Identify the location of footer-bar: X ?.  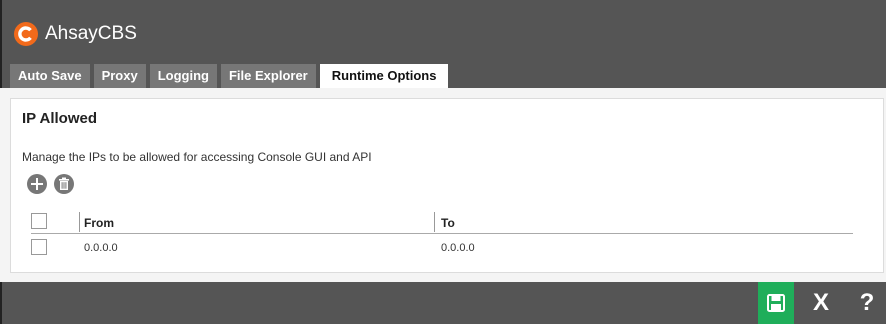
(443, 303).